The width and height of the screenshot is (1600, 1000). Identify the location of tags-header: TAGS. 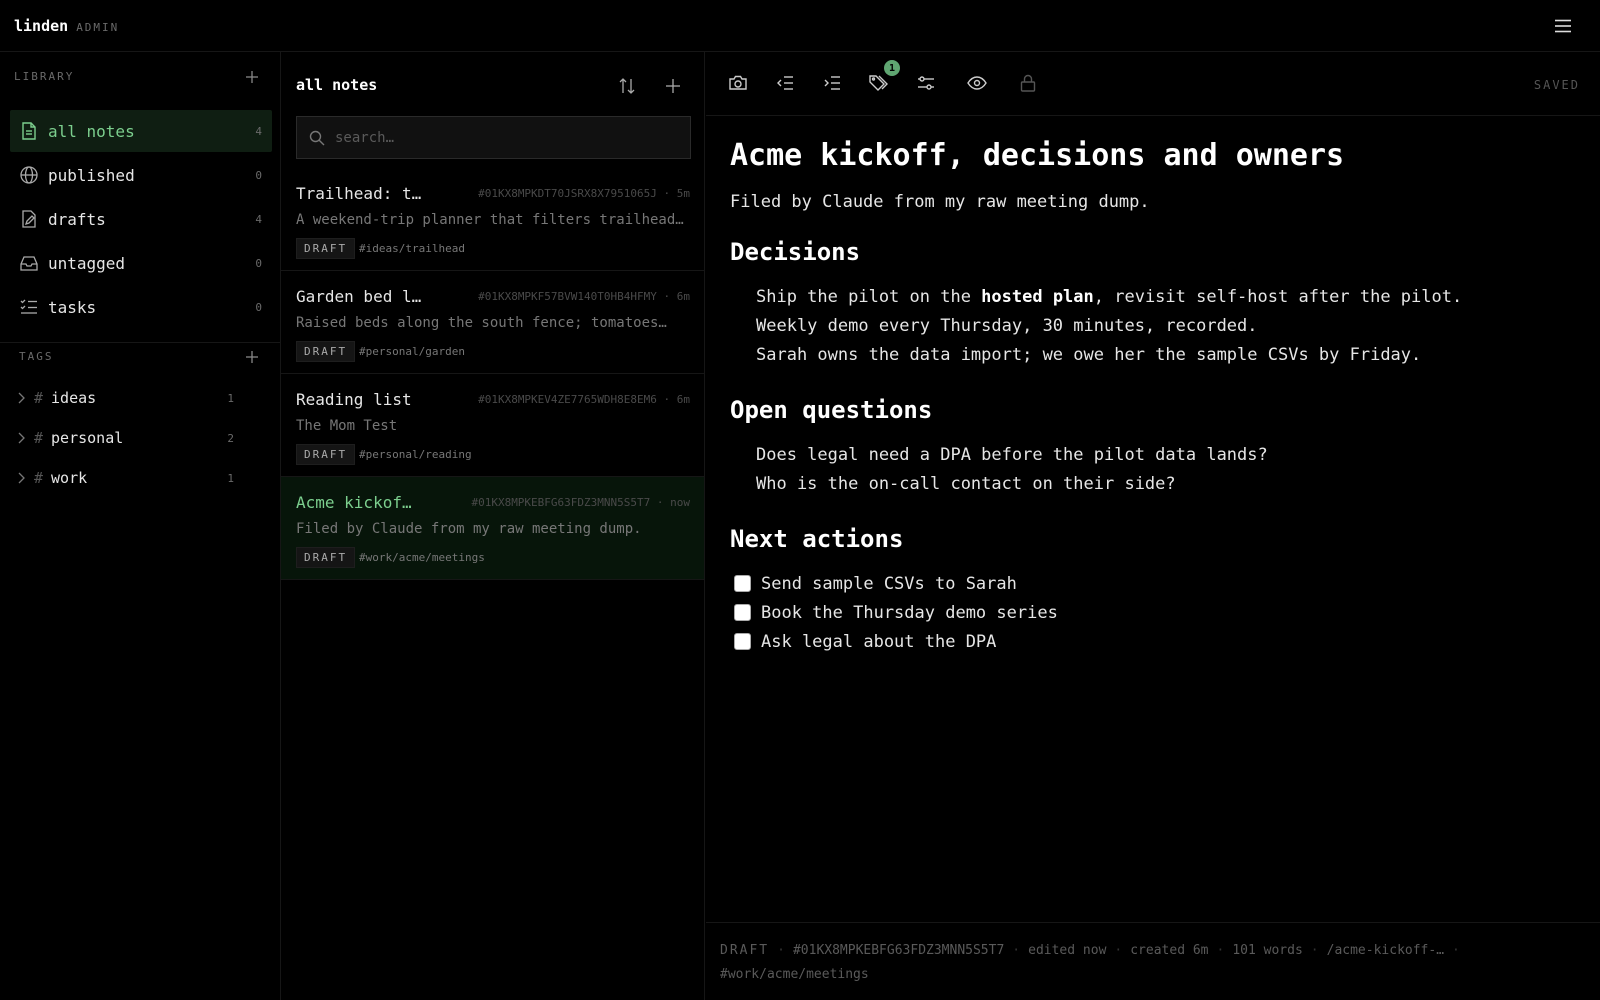
(140, 356).